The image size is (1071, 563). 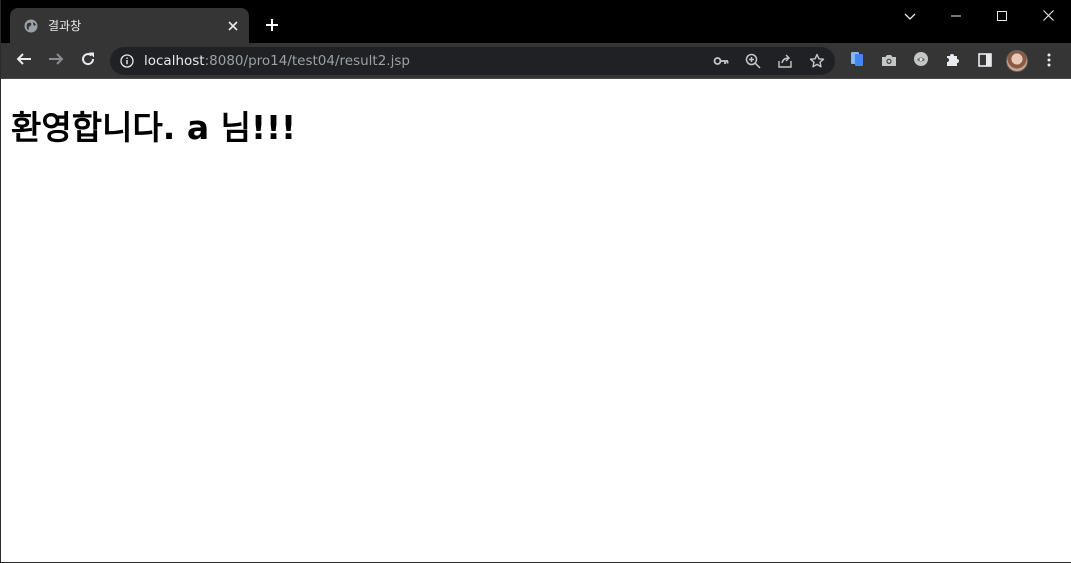 I want to click on info-icon, so click(x=127, y=61).